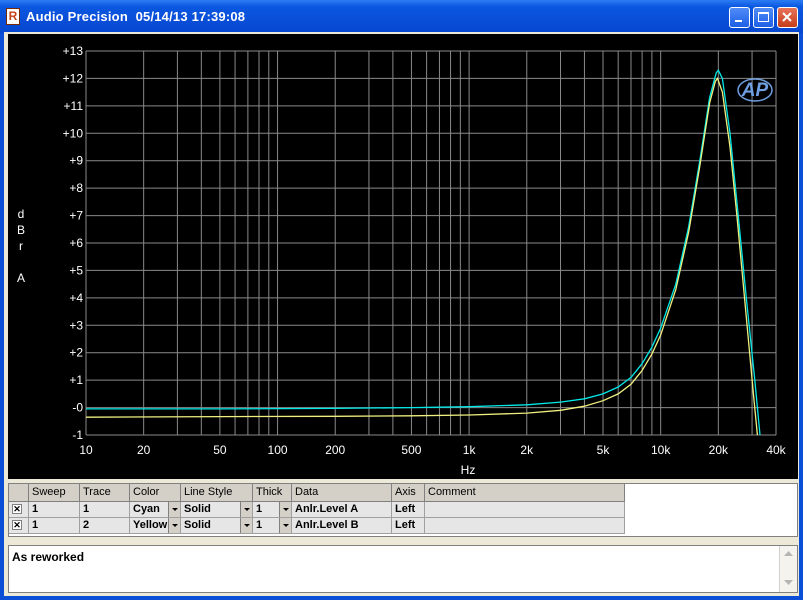 Image resolution: width=803 pixels, height=600 pixels. What do you see at coordinates (144, 450) in the screenshot?
I see `x-tick-label: 20` at bounding box center [144, 450].